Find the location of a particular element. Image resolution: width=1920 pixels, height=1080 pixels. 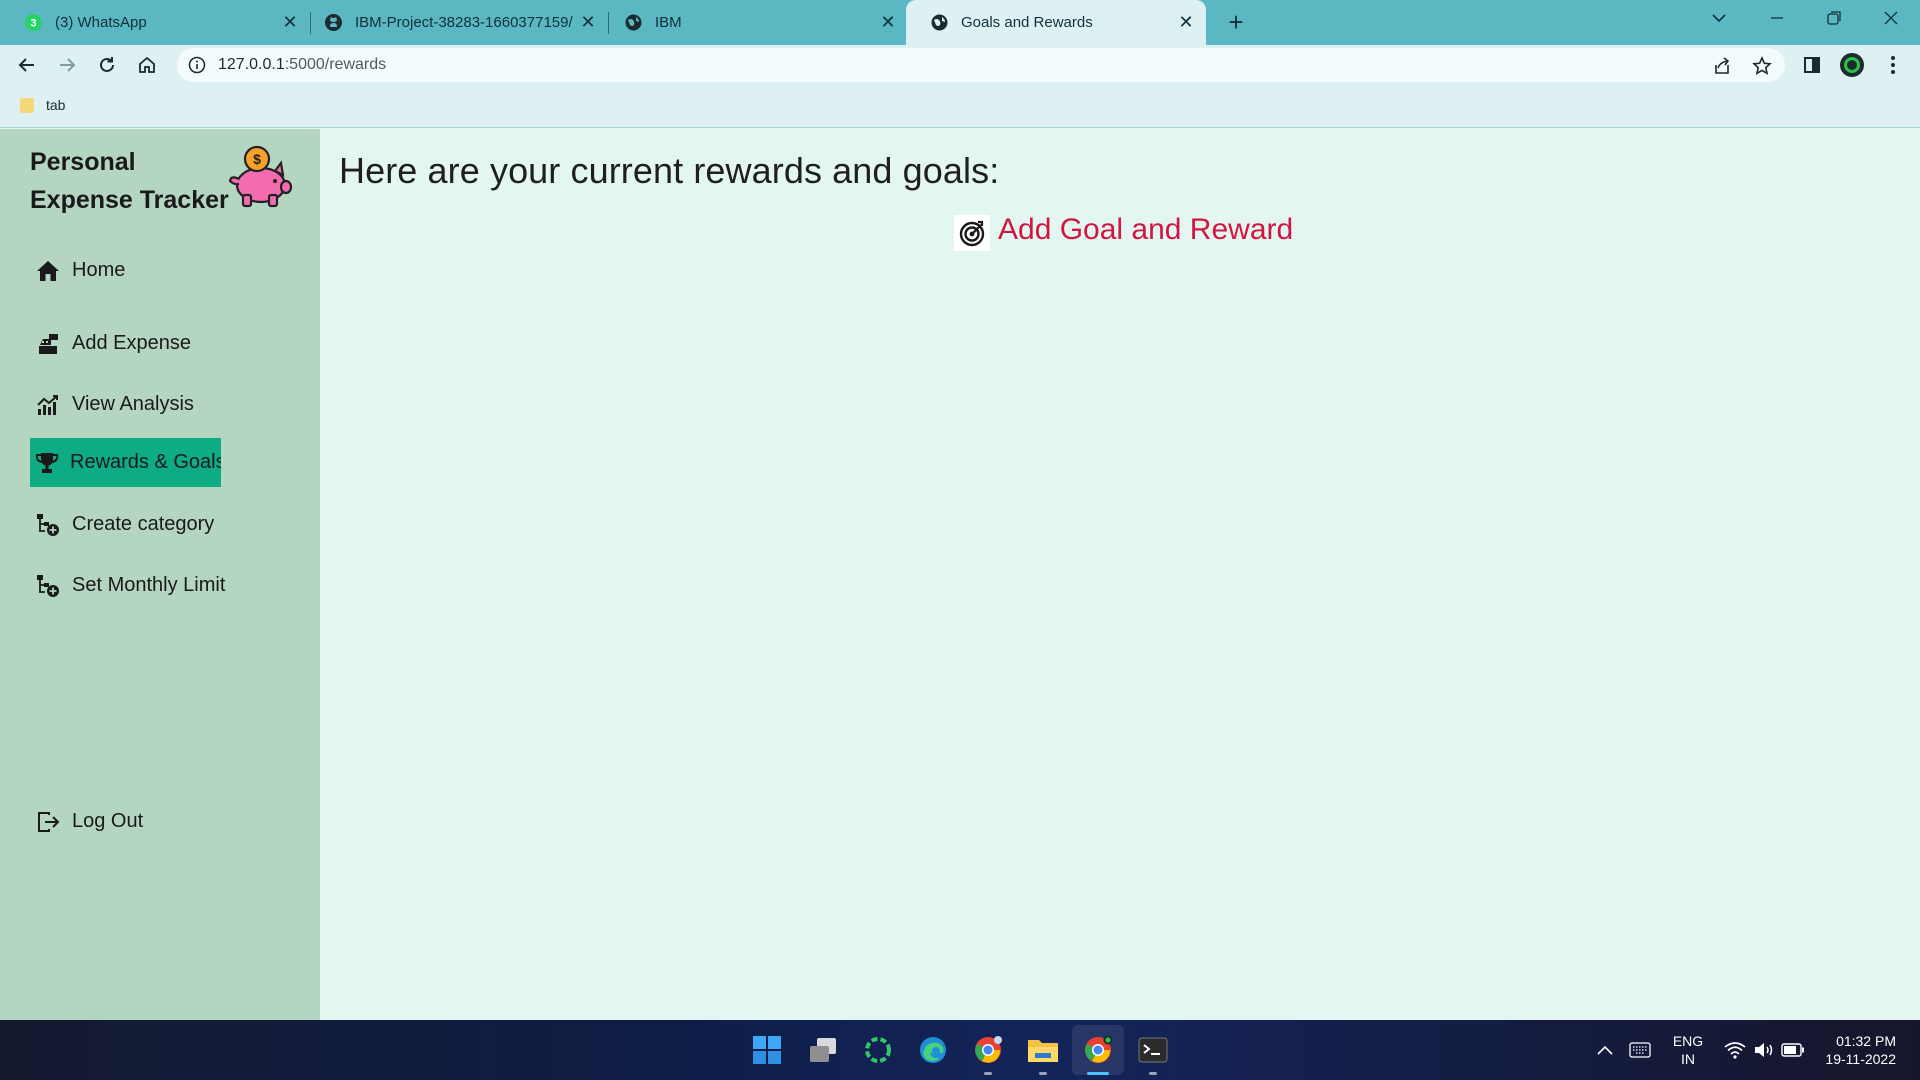

bookmark-label: tab is located at coordinates (56, 105).